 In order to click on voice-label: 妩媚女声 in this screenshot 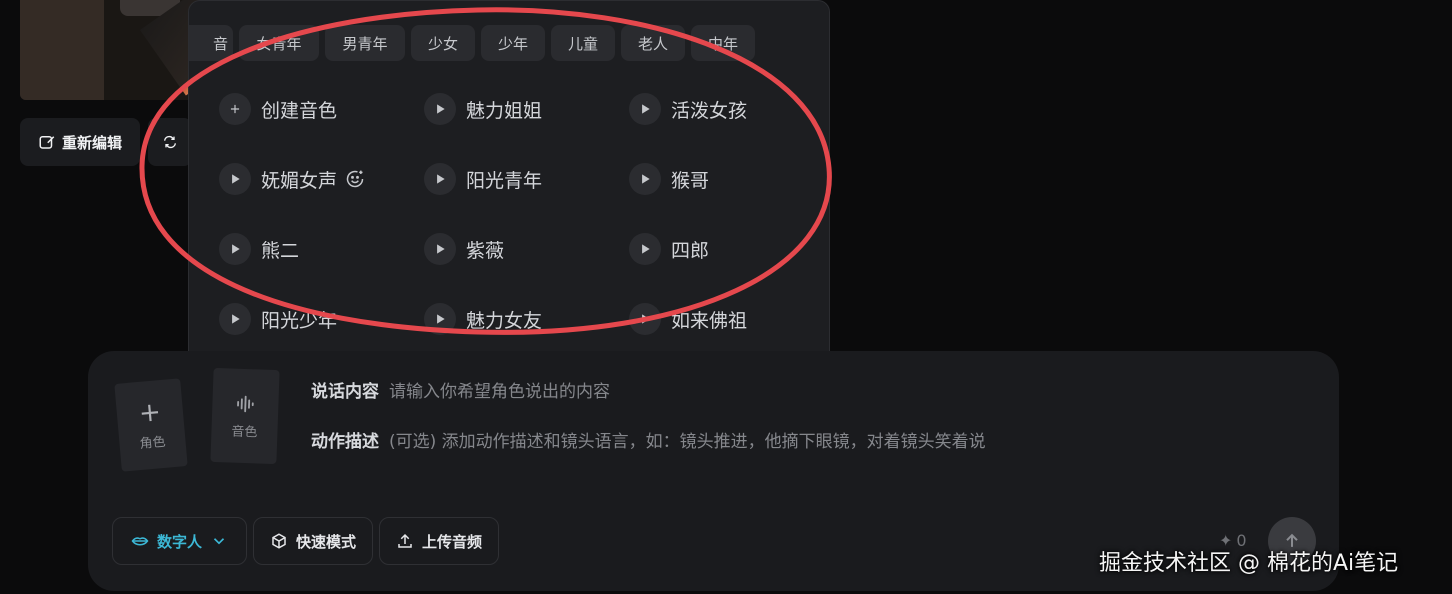, I will do `click(299, 180)`.